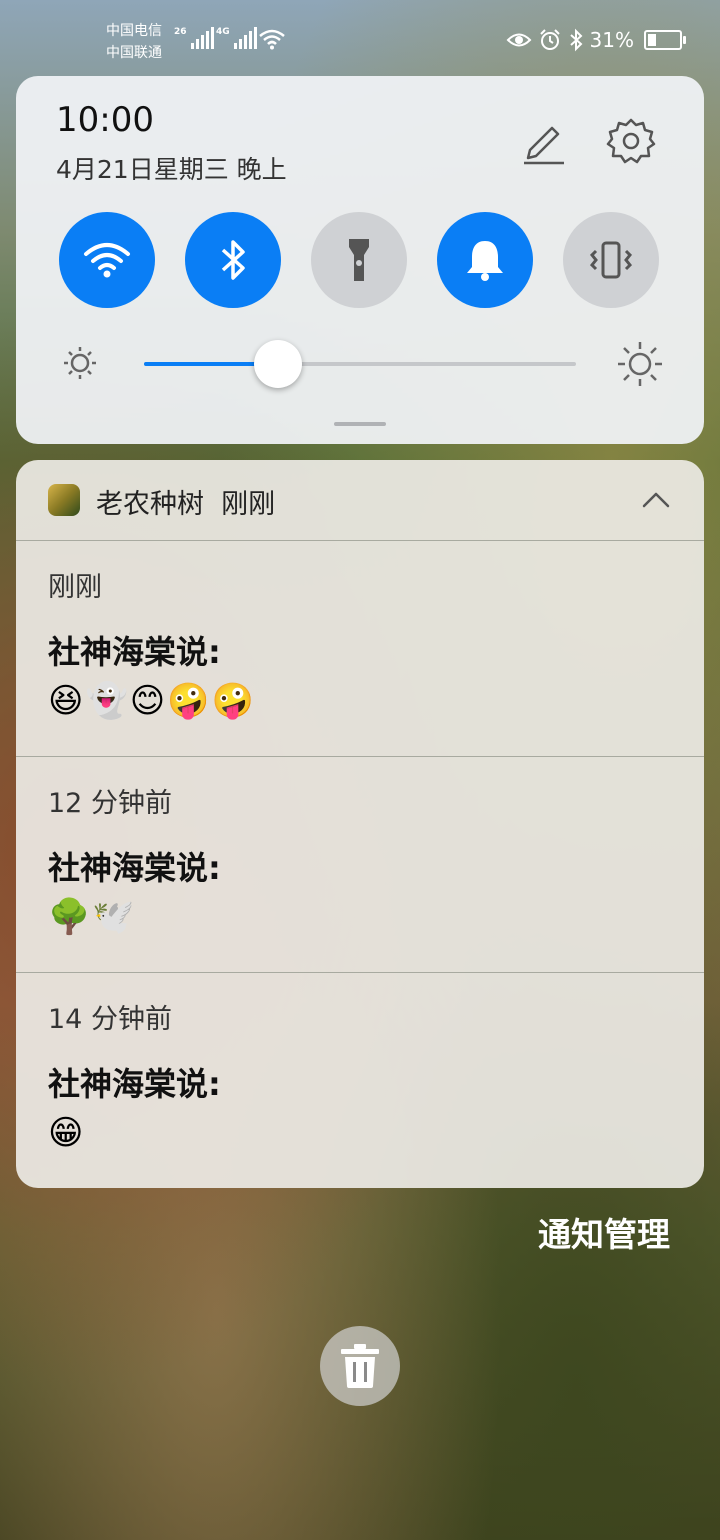 This screenshot has height=1540, width=720. What do you see at coordinates (549, 39) in the screenshot?
I see `alarm-icon` at bounding box center [549, 39].